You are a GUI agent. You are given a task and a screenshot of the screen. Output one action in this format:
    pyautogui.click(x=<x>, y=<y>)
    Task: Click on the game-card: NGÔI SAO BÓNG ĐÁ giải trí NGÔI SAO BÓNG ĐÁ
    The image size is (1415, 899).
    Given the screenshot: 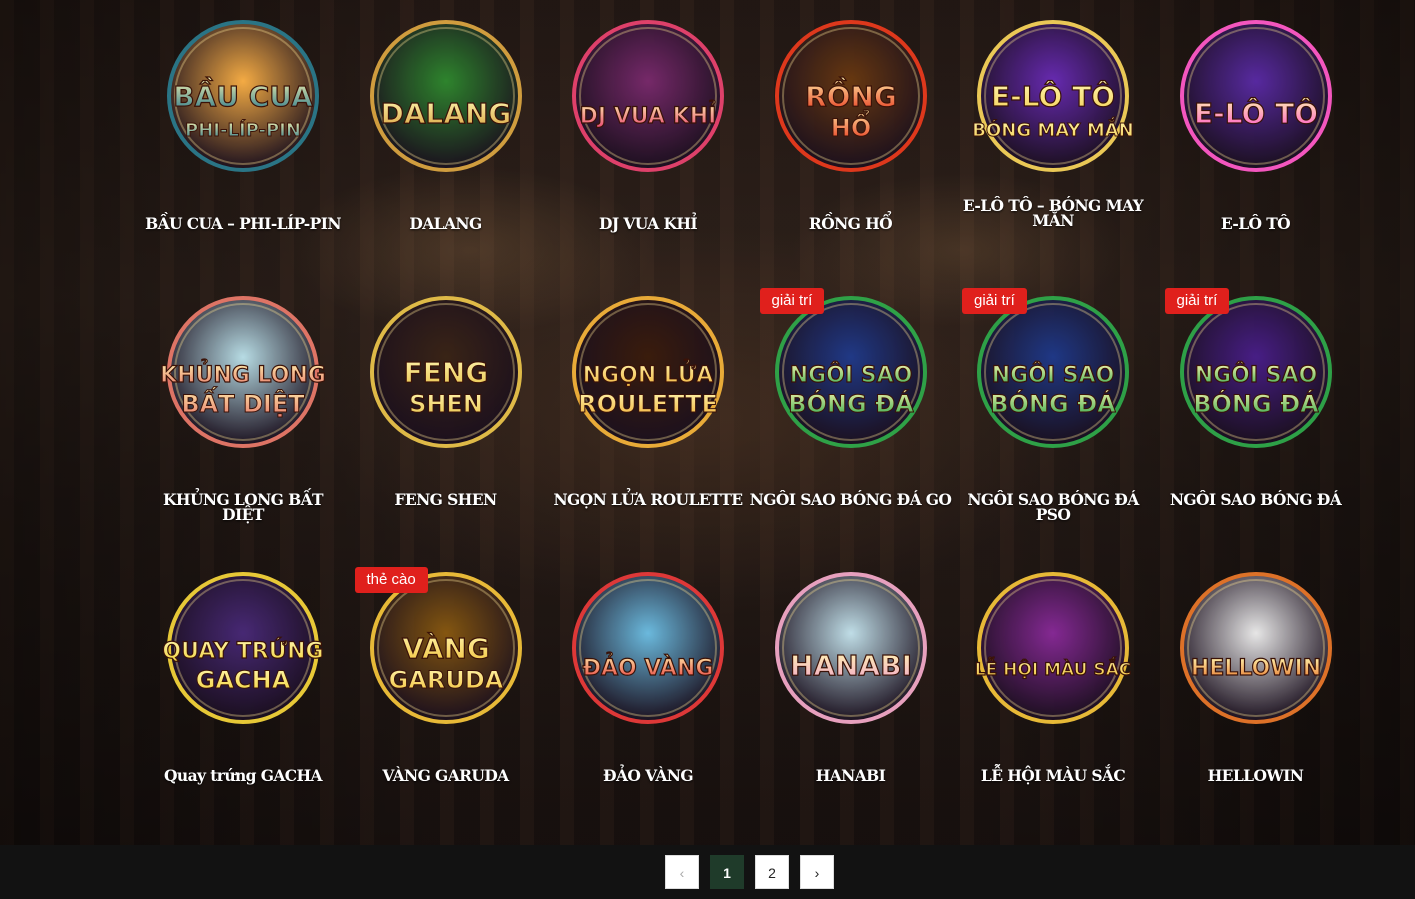 What is the action you would take?
    pyautogui.click(x=1256, y=411)
    